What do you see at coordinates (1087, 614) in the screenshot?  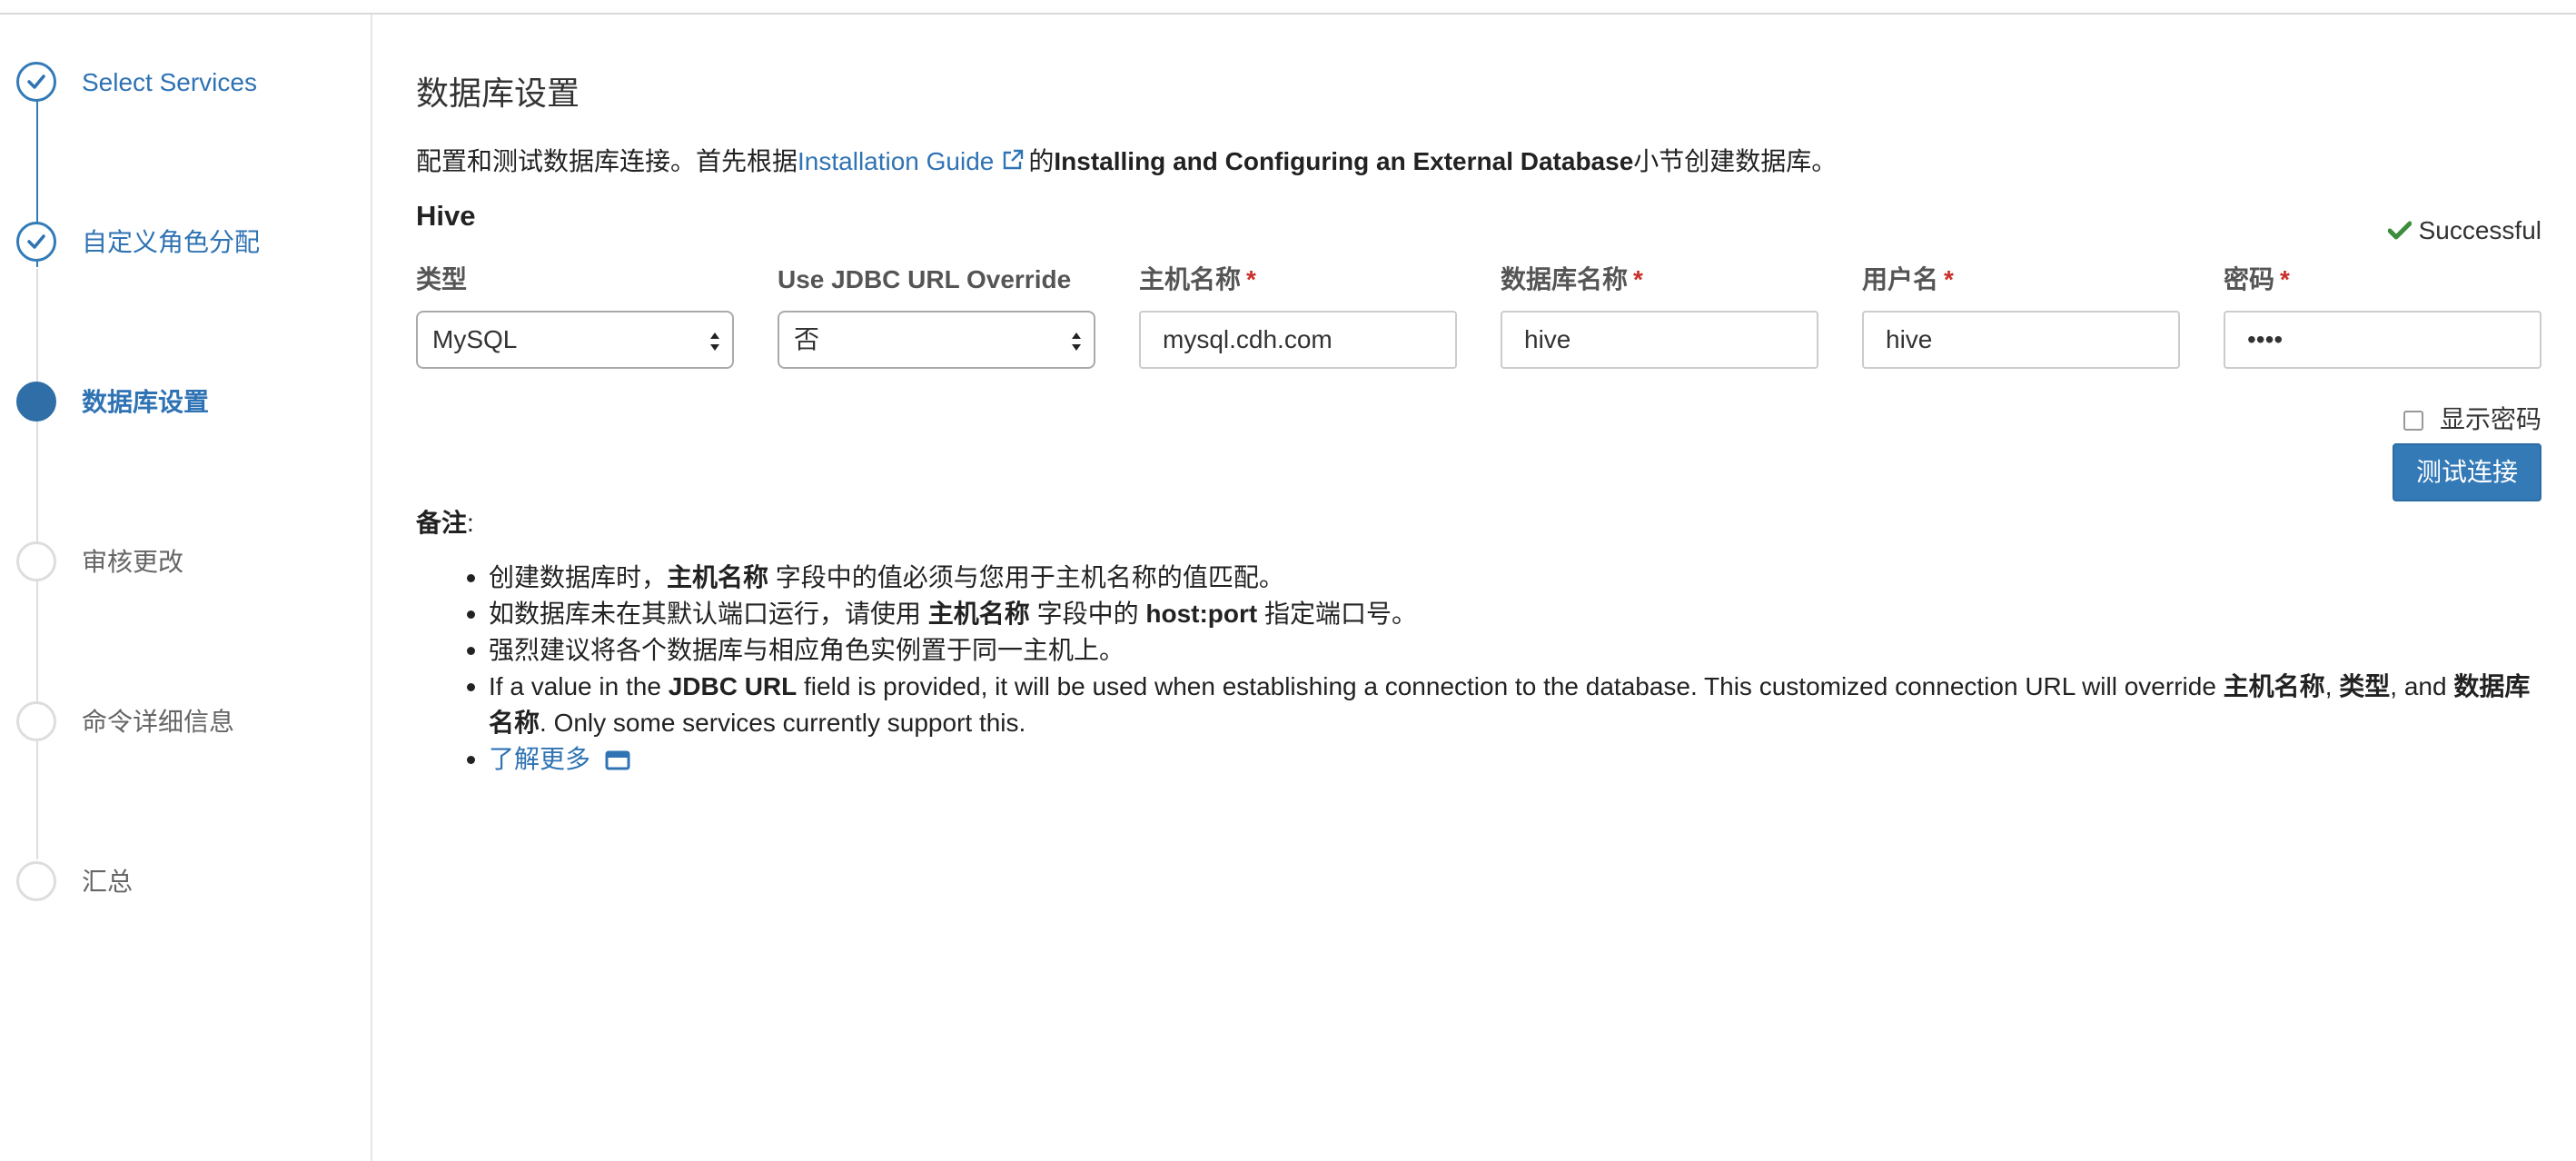 I see `note-text: 字段中的` at bounding box center [1087, 614].